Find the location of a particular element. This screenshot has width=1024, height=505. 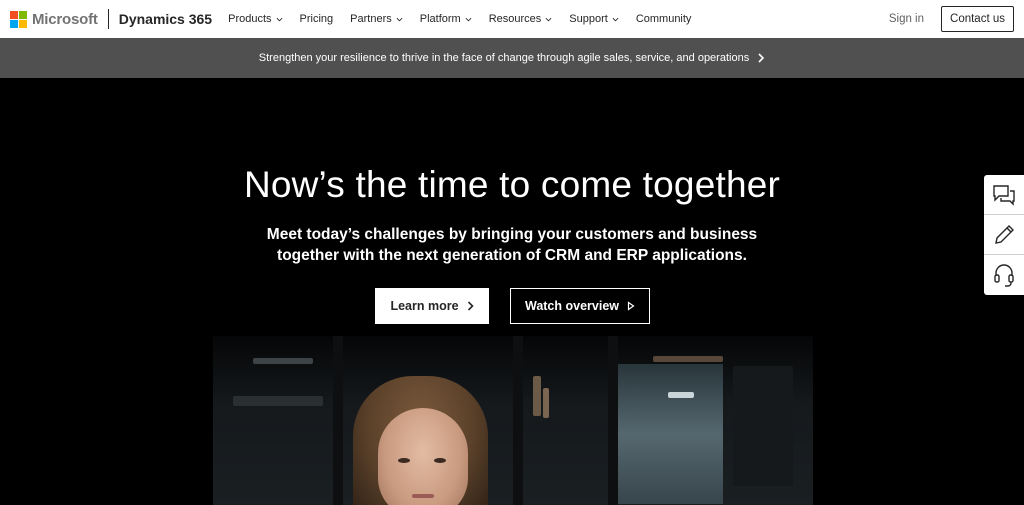

nav-right-actions: Sign in Contact us is located at coordinates (956, 19).